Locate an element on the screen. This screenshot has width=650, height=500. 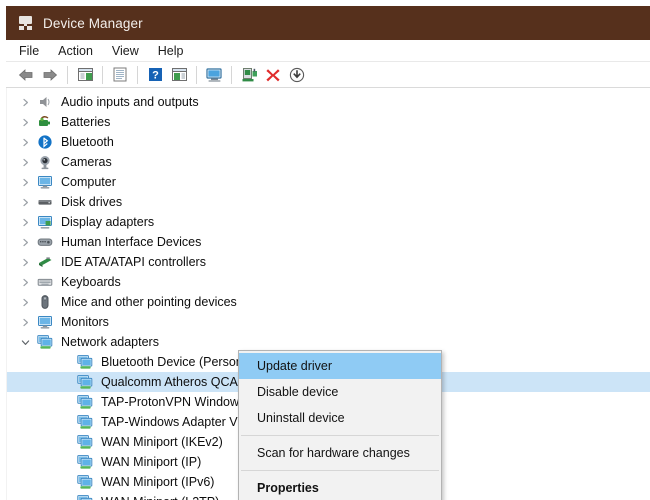
device-tree-label: Computer is located at coordinates (88, 181).